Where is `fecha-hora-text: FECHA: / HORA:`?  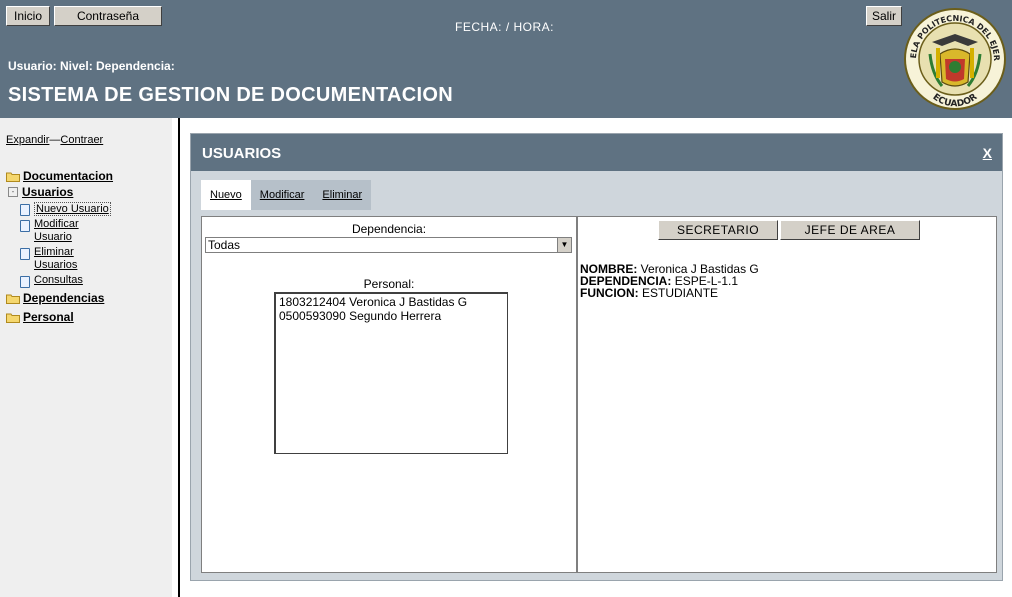 fecha-hora-text: FECHA: / HORA: is located at coordinates (505, 27).